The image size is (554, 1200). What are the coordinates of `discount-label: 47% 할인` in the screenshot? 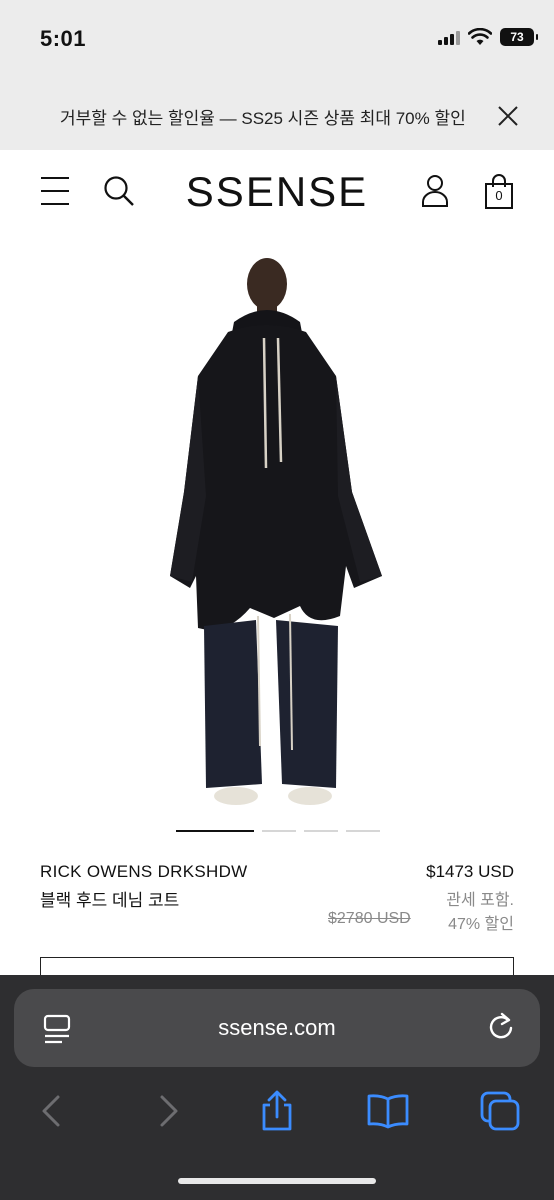 It's located at (481, 924).